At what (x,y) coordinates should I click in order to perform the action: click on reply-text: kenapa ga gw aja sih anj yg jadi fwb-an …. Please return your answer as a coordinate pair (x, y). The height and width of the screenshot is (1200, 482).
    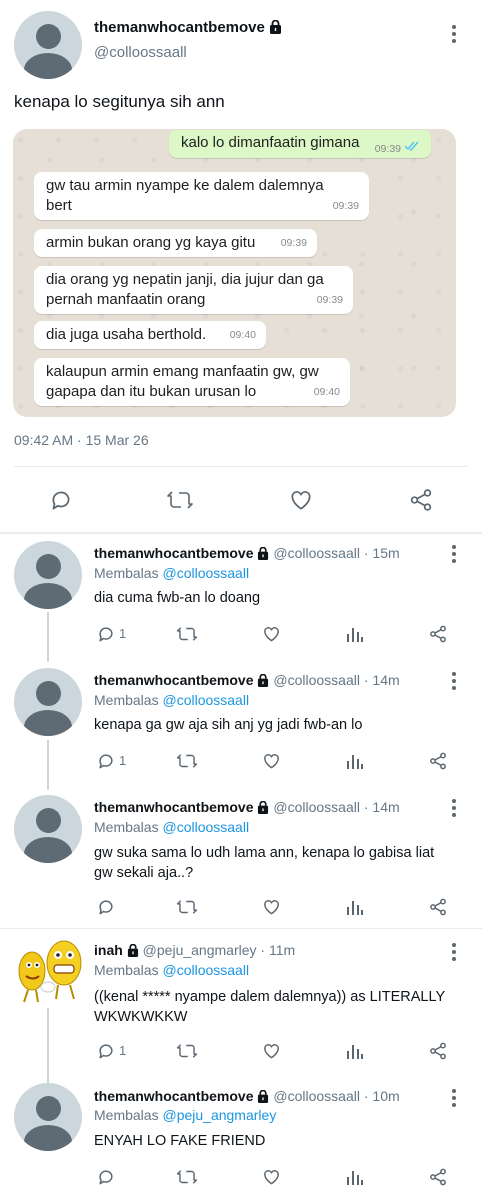
    Looking at the image, I should click on (228, 725).